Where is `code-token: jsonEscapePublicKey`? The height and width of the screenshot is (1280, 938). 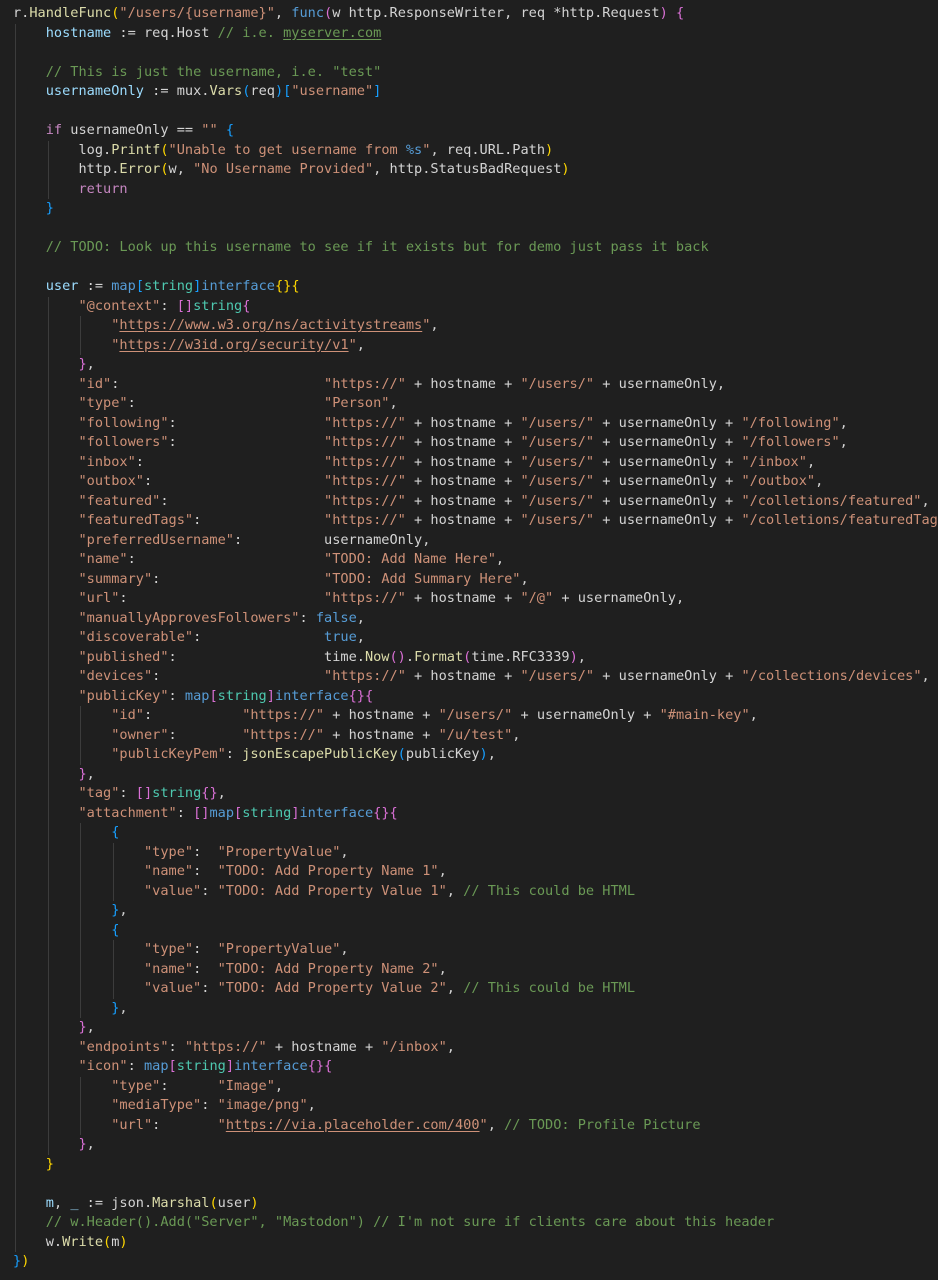 code-token: jsonEscapePublicKey is located at coordinates (320, 754).